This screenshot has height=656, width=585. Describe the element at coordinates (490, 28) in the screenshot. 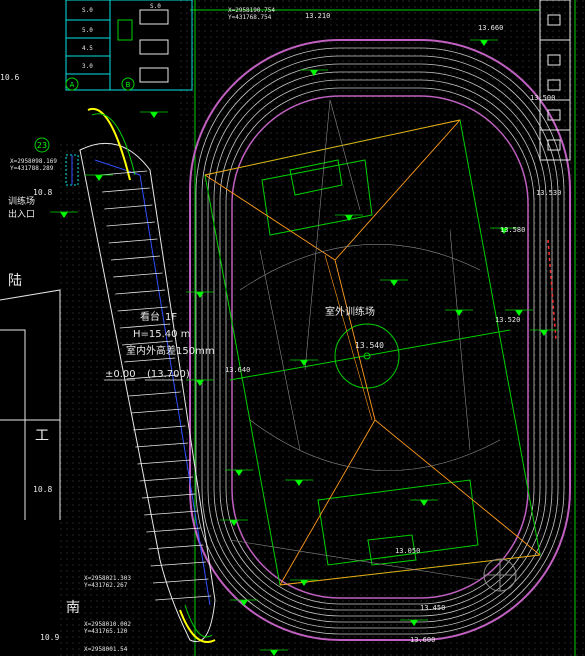

I see `spot-elev-b: 13.660` at that location.